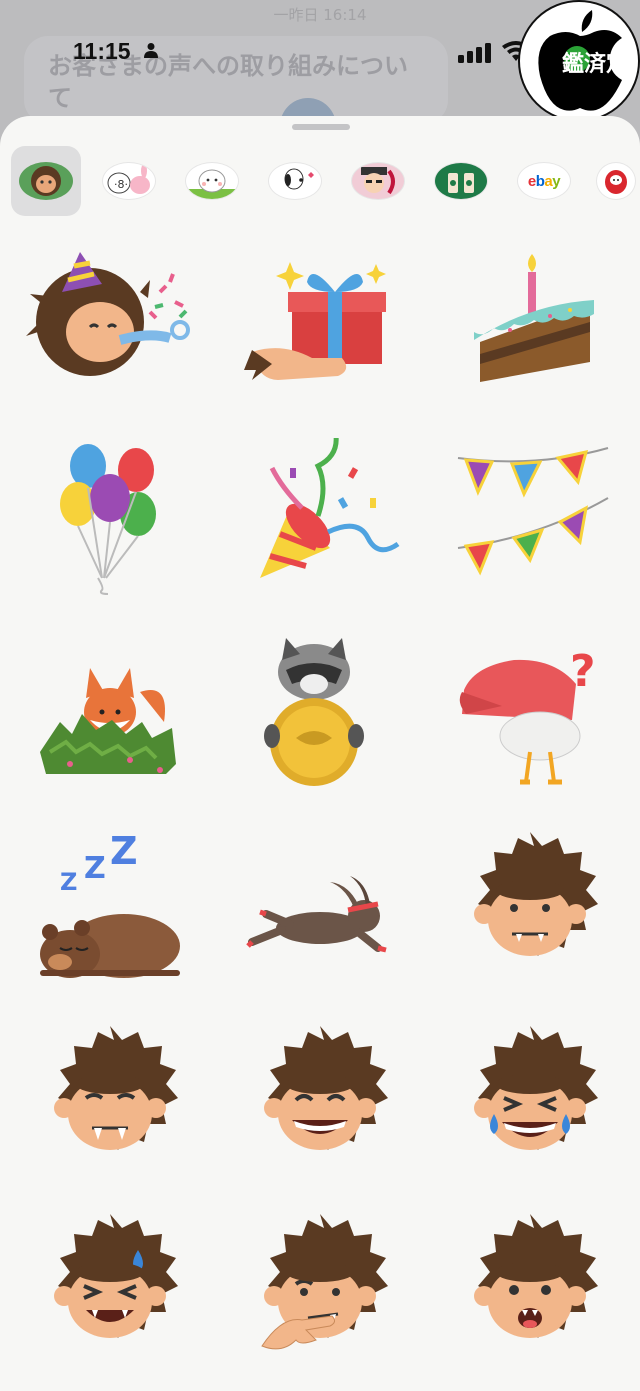 Image resolution: width=640 pixels, height=1391 pixels. I want to click on sticker-monster-surprised, so click(530, 1296).